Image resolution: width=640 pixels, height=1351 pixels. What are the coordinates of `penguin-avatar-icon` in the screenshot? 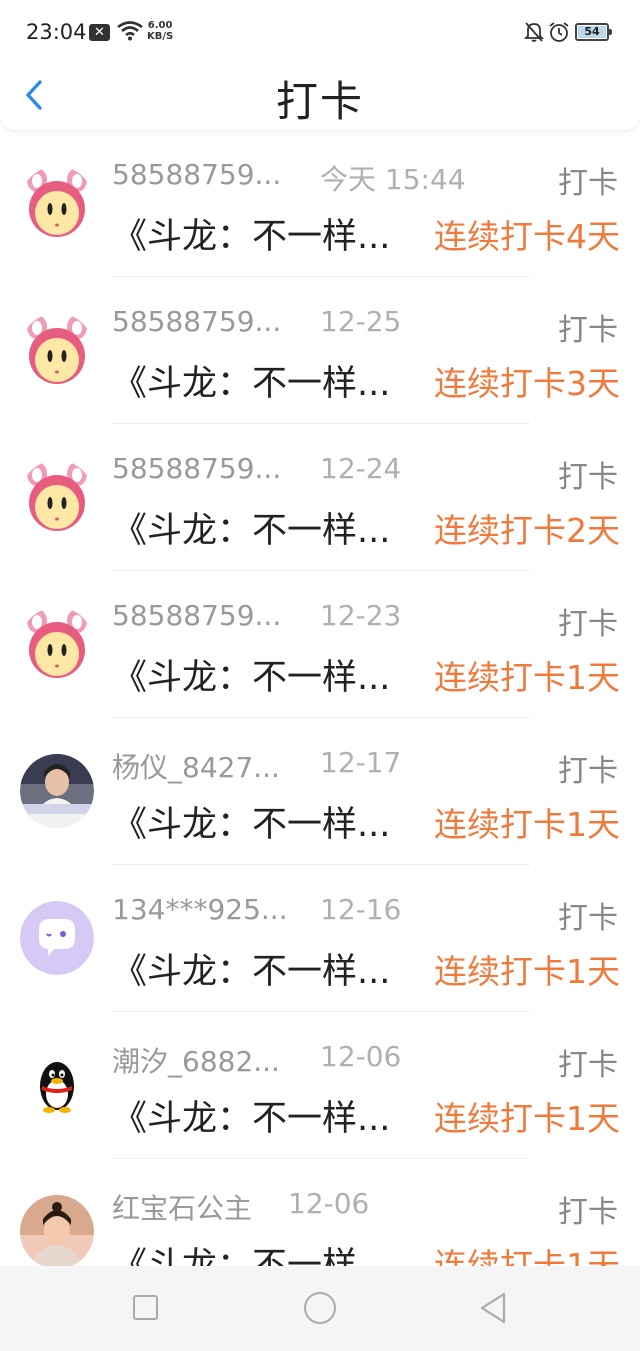 It's located at (57, 1085).